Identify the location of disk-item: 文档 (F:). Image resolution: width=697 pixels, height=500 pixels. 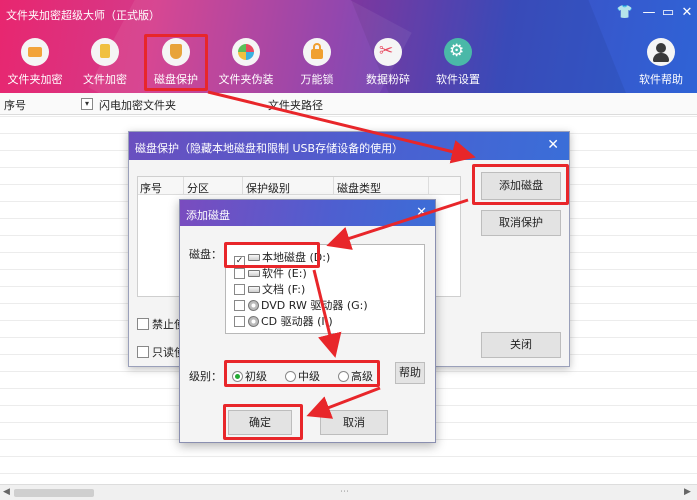
(269, 289).